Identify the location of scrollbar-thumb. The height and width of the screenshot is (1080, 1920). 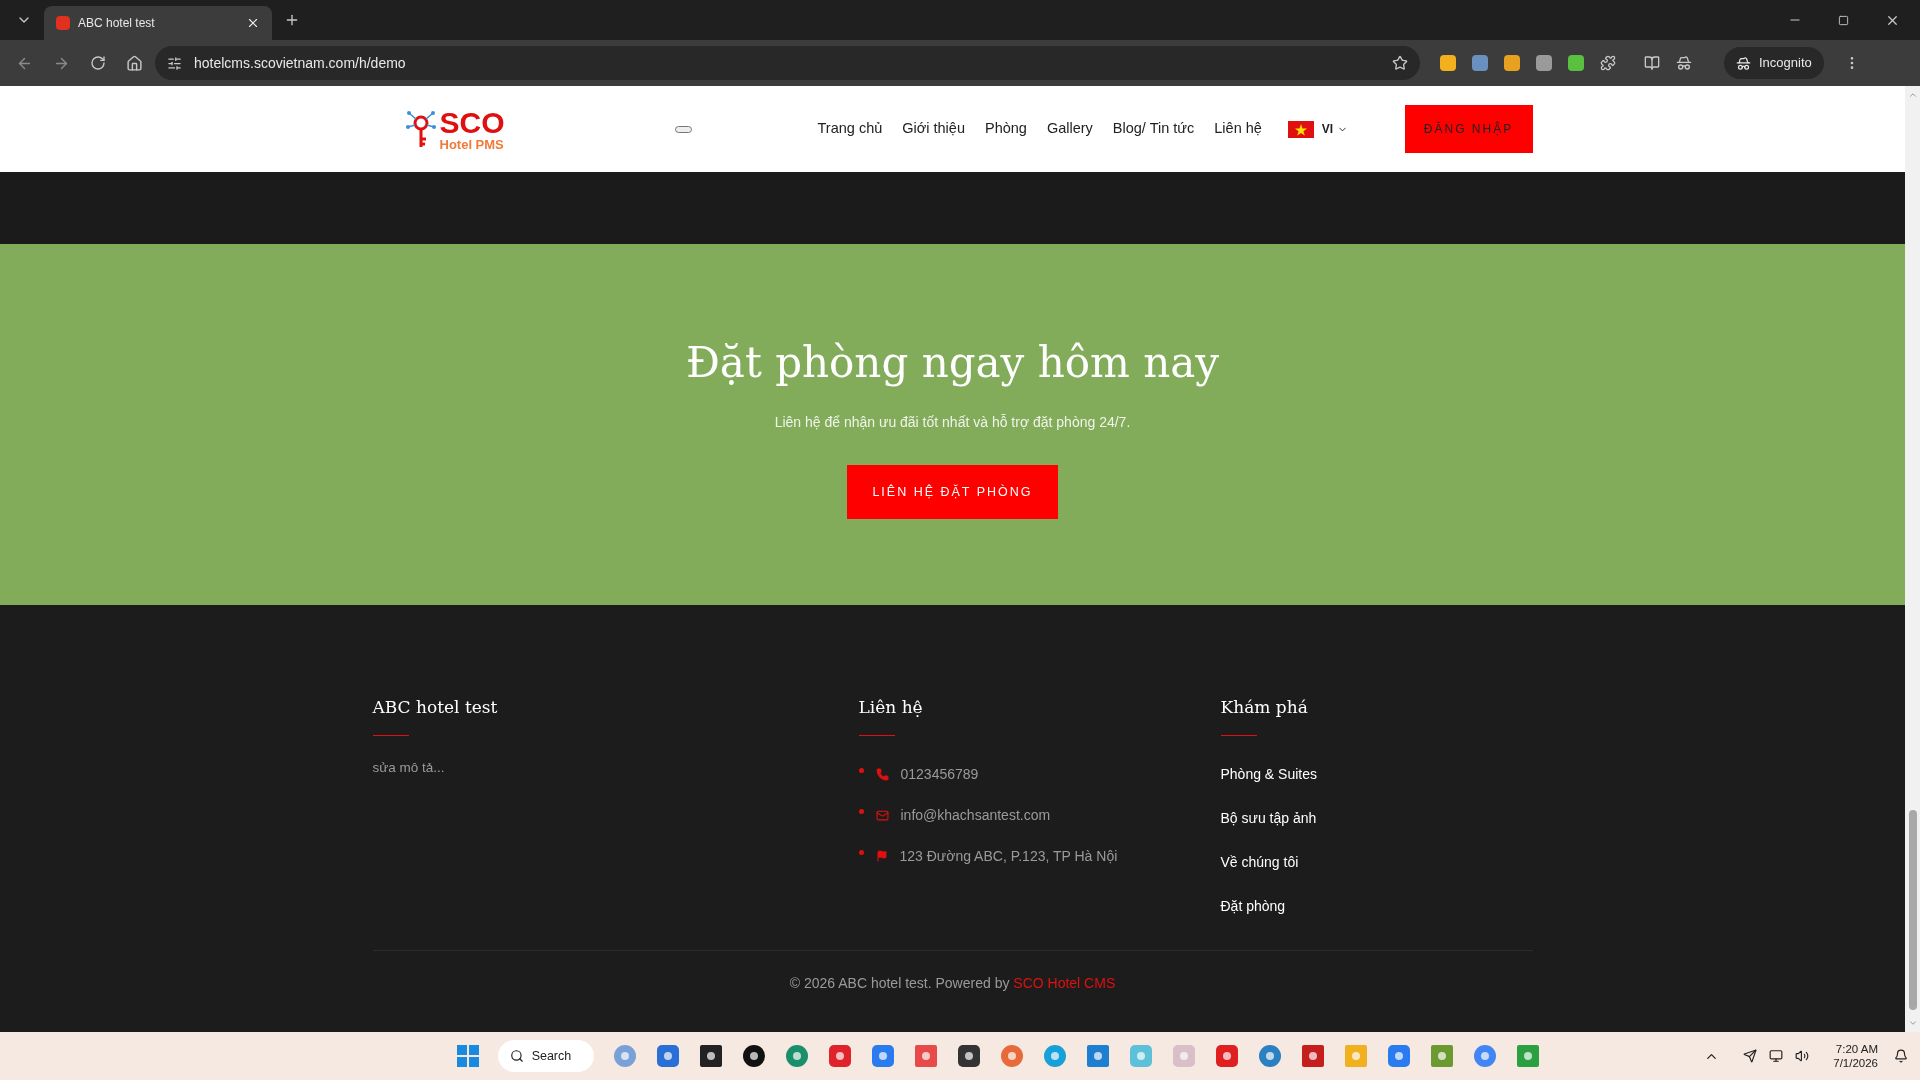
(1912, 910).